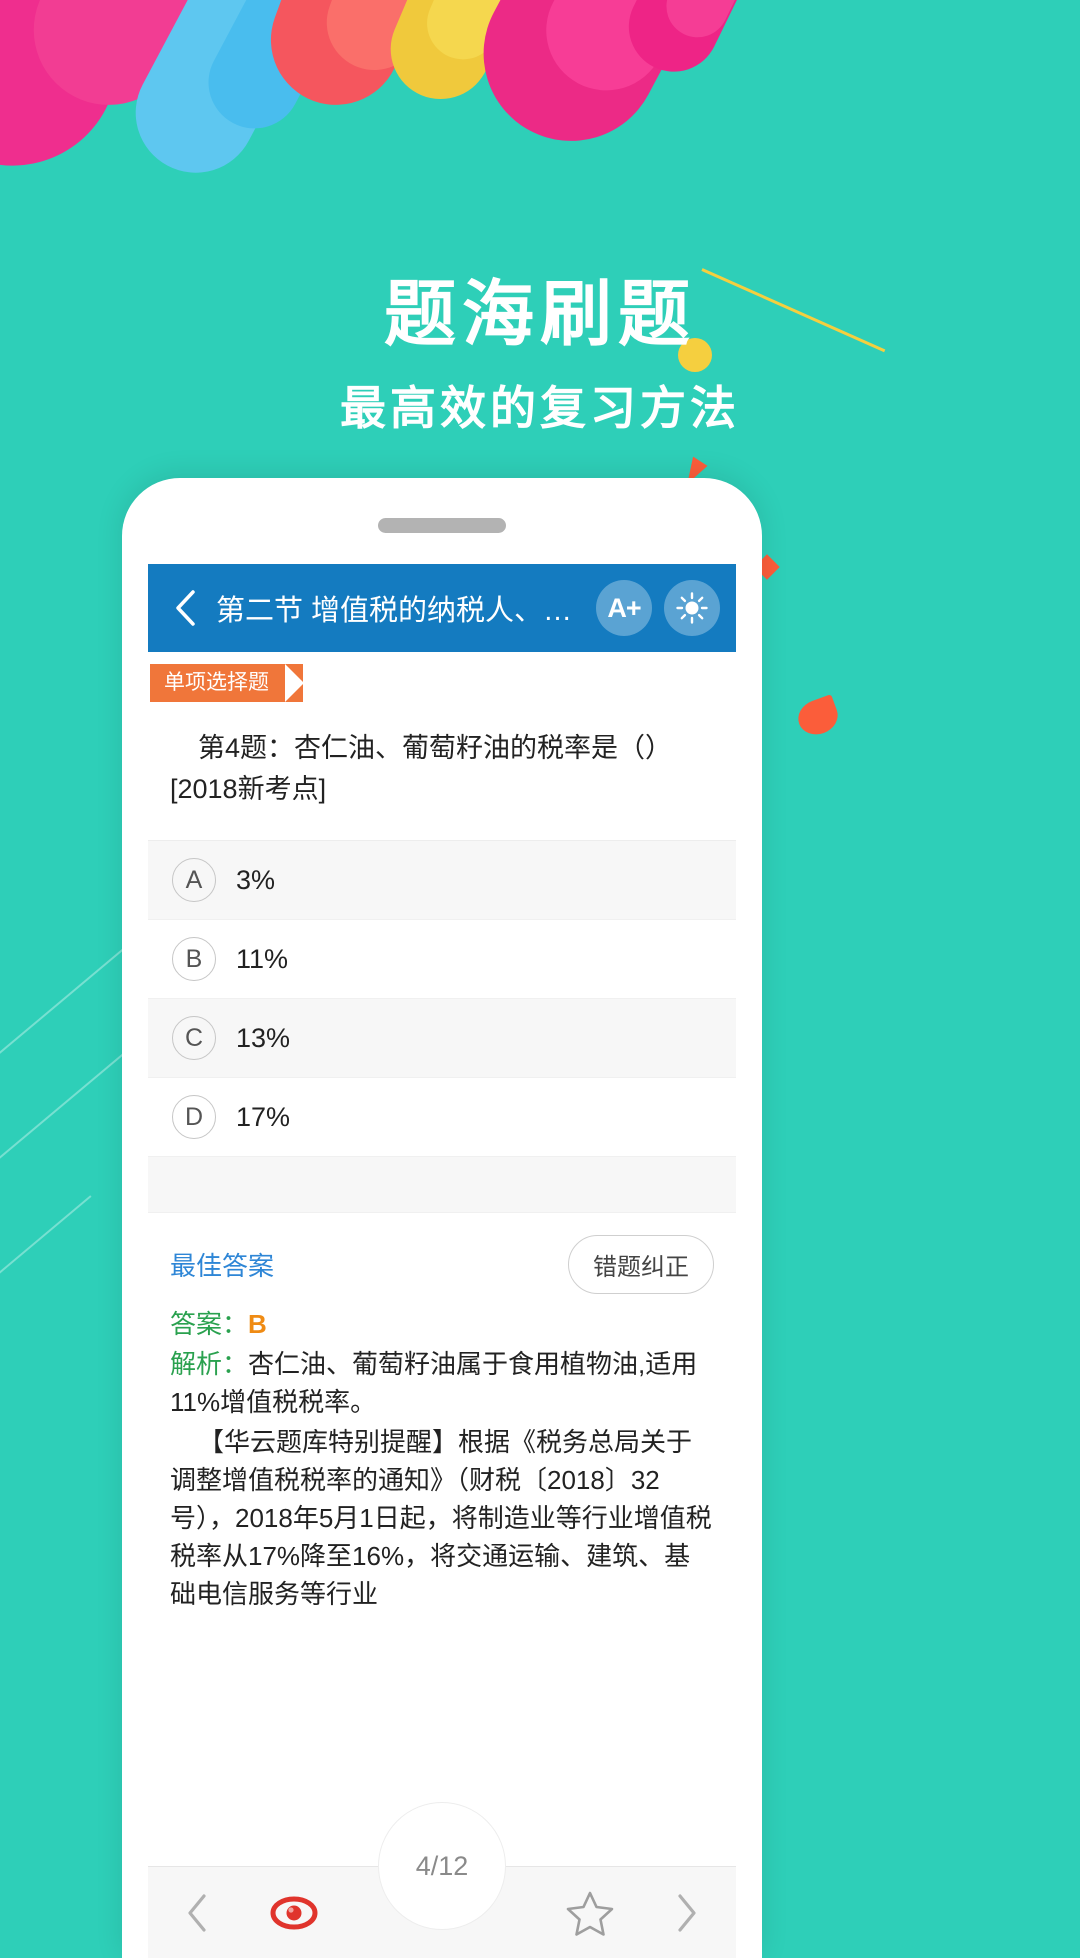 The image size is (1080, 1958). Describe the element at coordinates (263, 1037) in the screenshot. I see `option-label: 13%` at that location.